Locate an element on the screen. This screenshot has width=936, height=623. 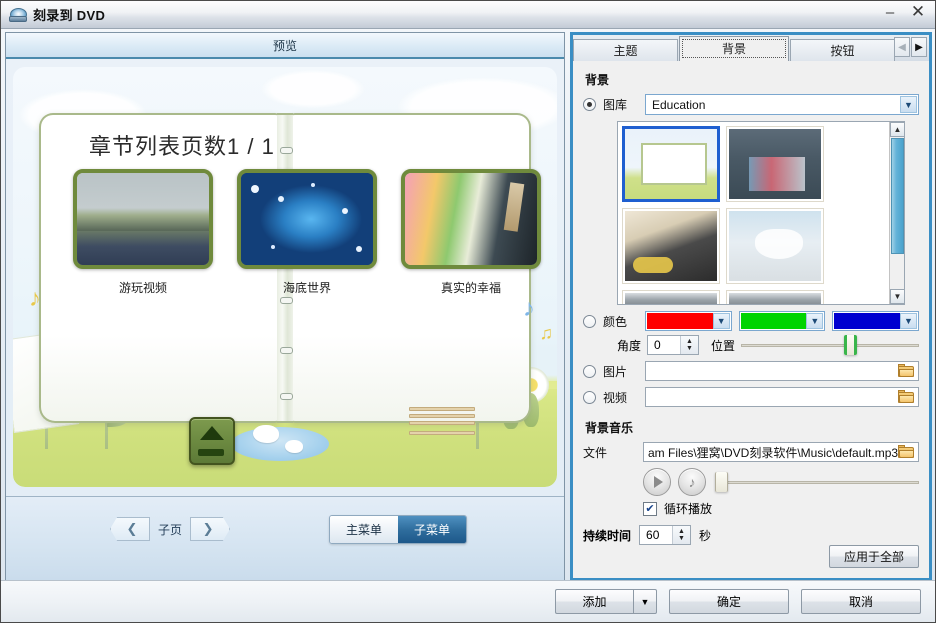
ok-button: 确定 is located at coordinates (729, 601).